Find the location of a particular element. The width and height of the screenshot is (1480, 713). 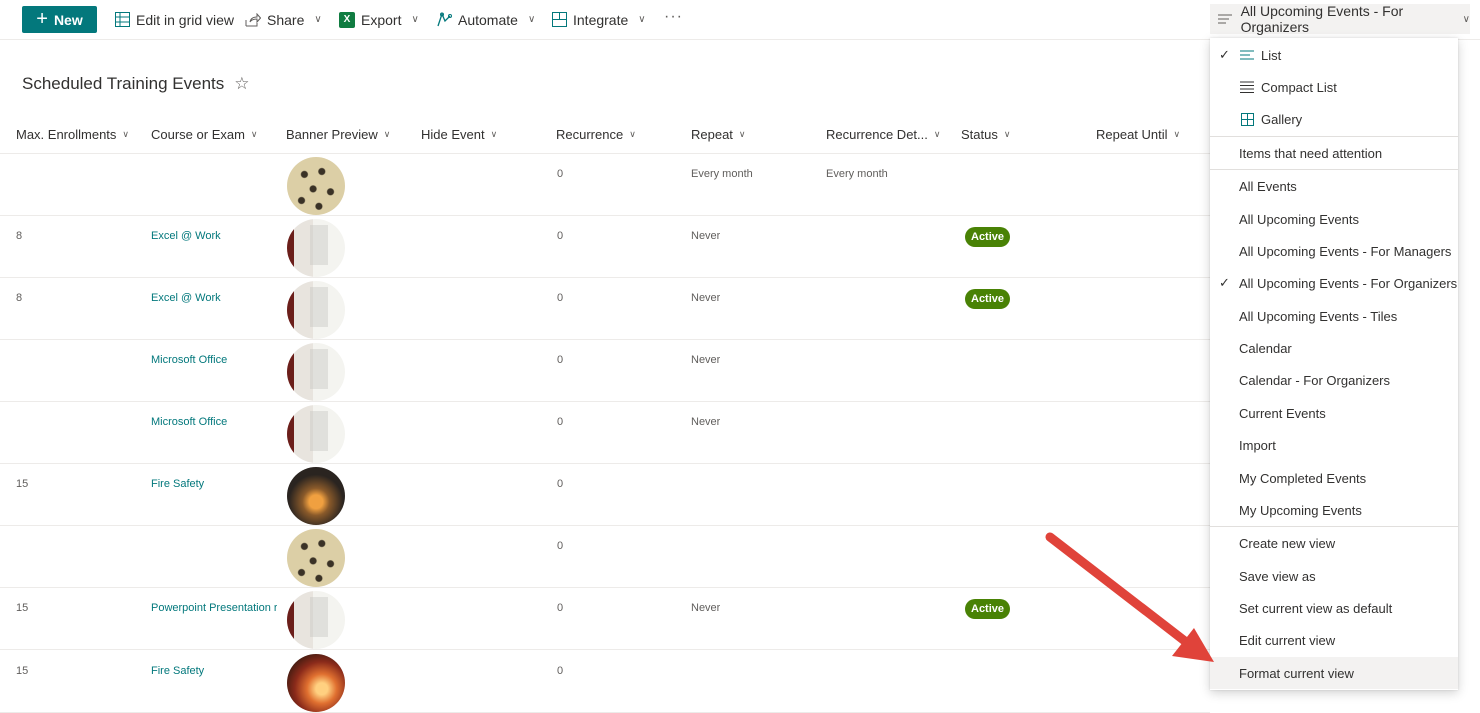

menu-item-current-events: Current Events is located at coordinates (1334, 413).